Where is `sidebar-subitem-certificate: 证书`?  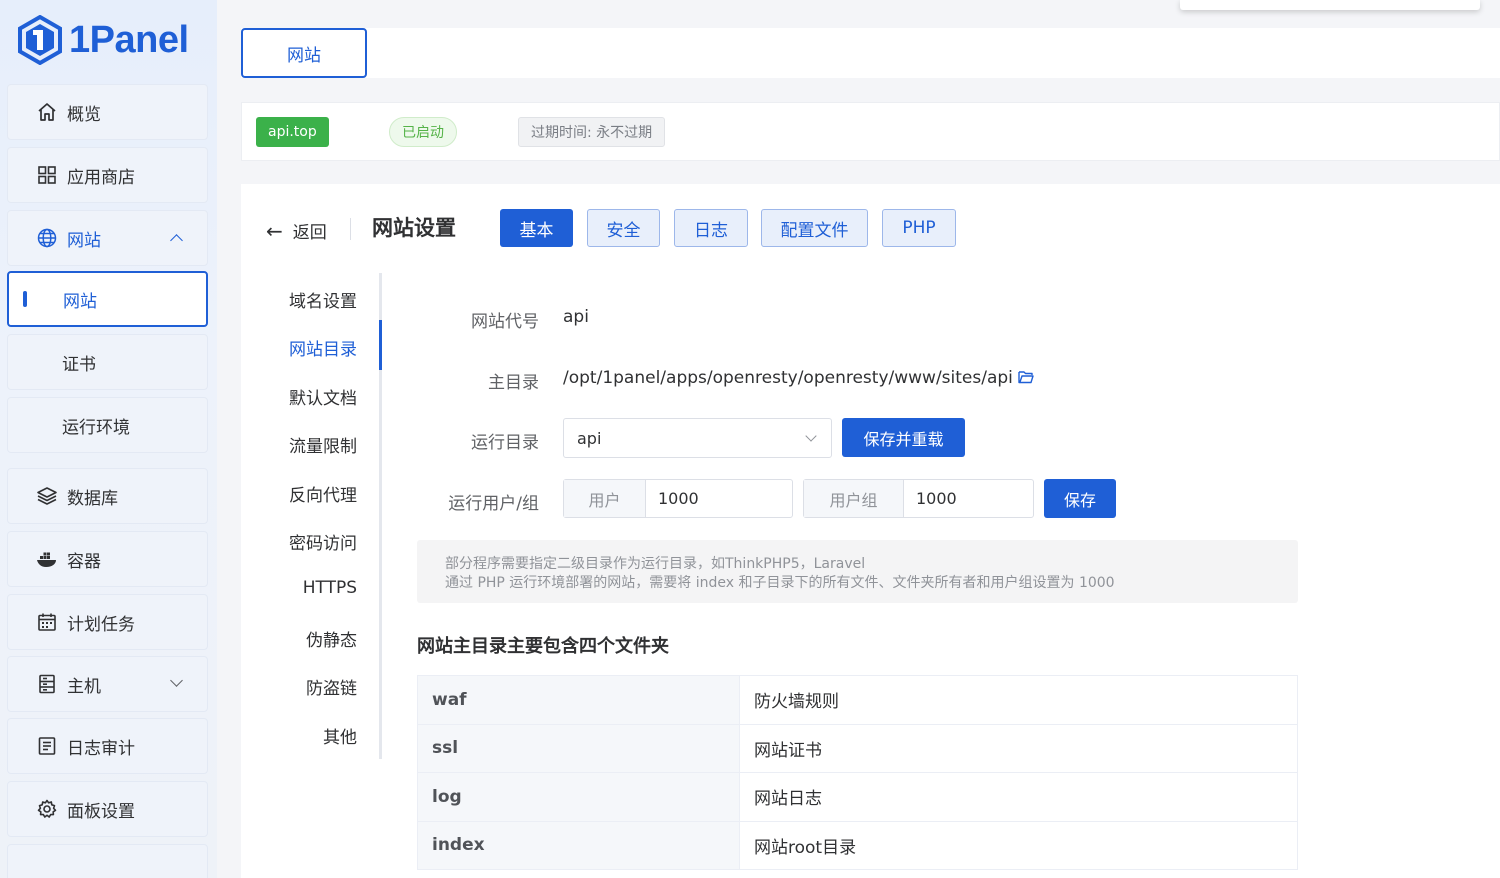 sidebar-subitem-certificate: 证书 is located at coordinates (107, 362).